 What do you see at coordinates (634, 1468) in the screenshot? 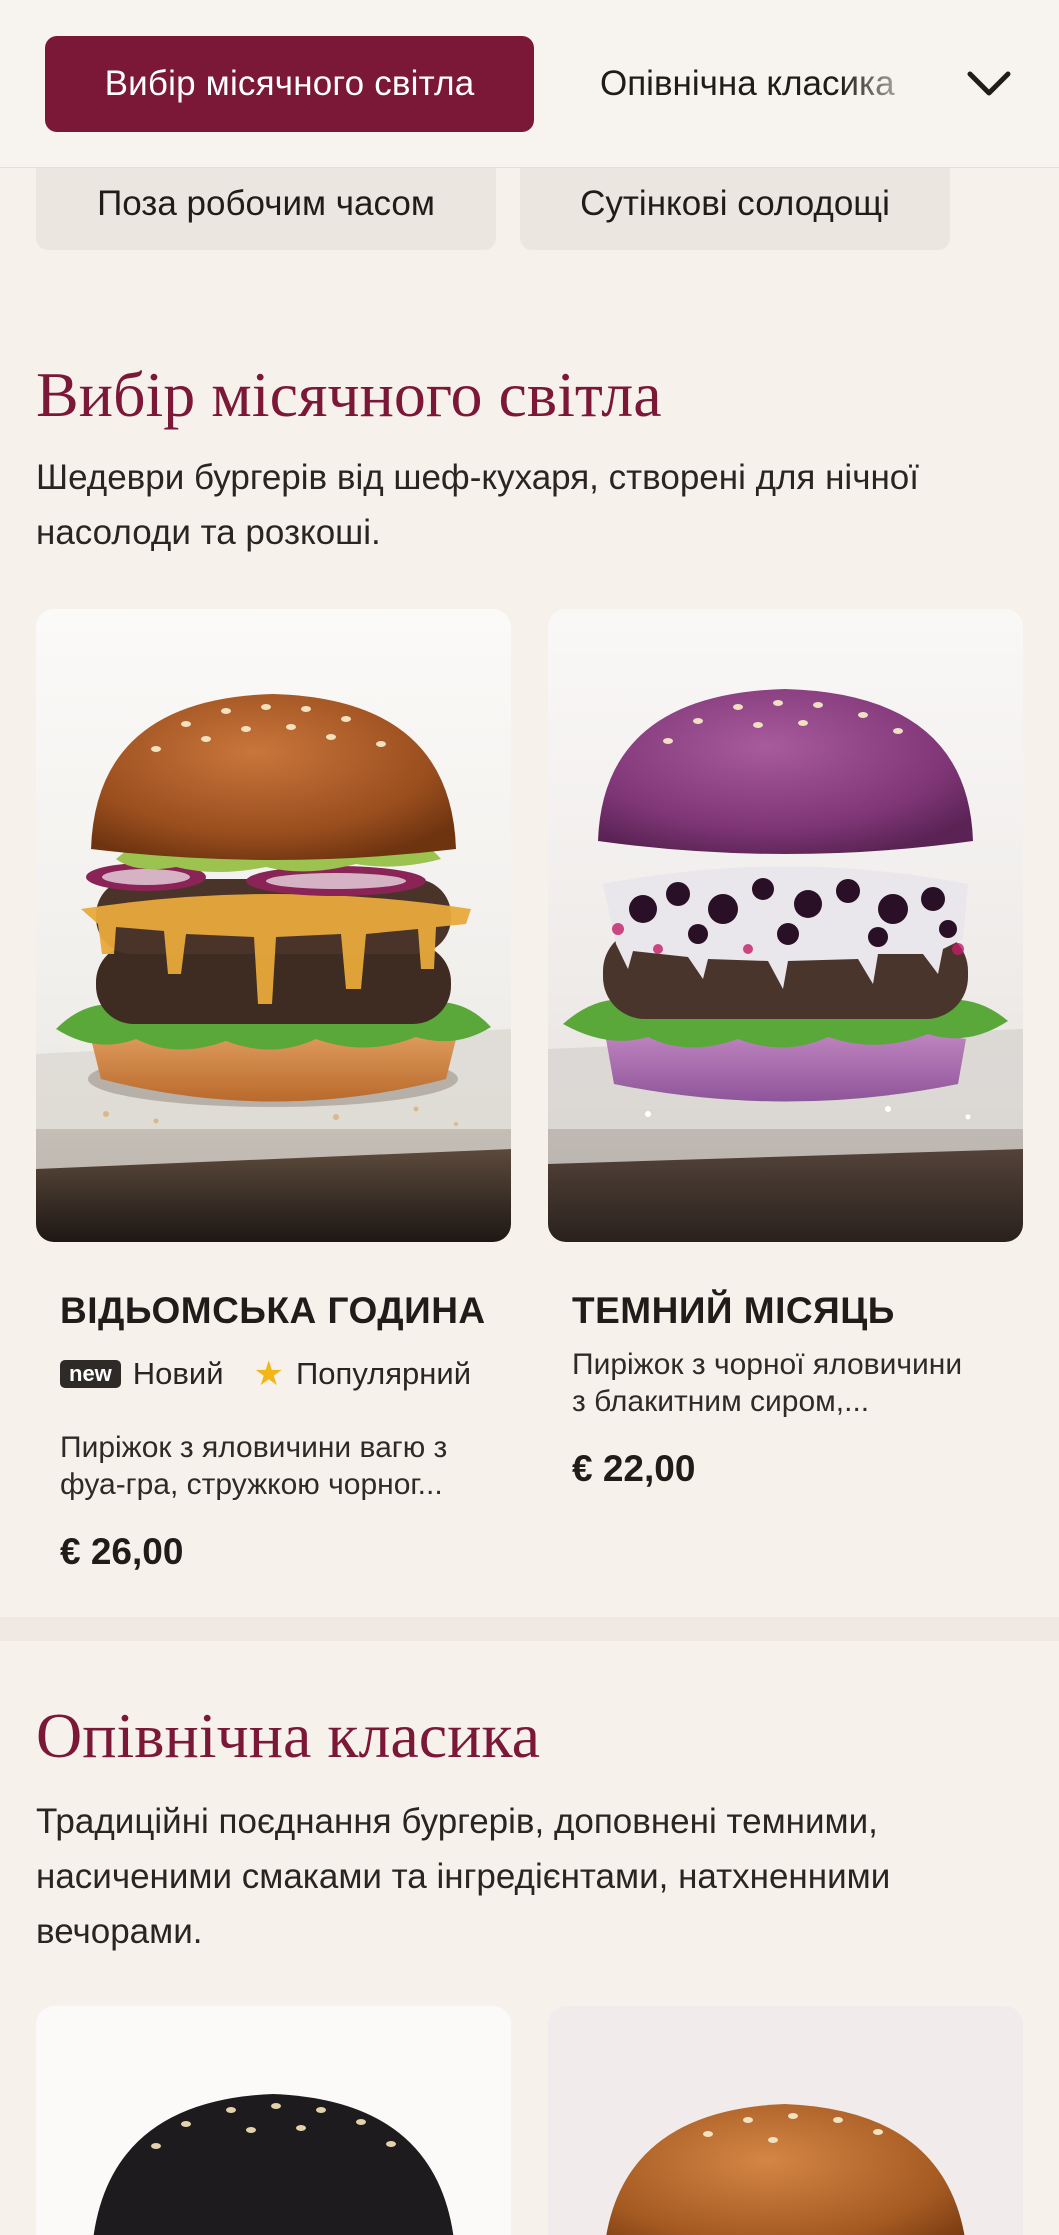
I see `product-price: € 22,00` at bounding box center [634, 1468].